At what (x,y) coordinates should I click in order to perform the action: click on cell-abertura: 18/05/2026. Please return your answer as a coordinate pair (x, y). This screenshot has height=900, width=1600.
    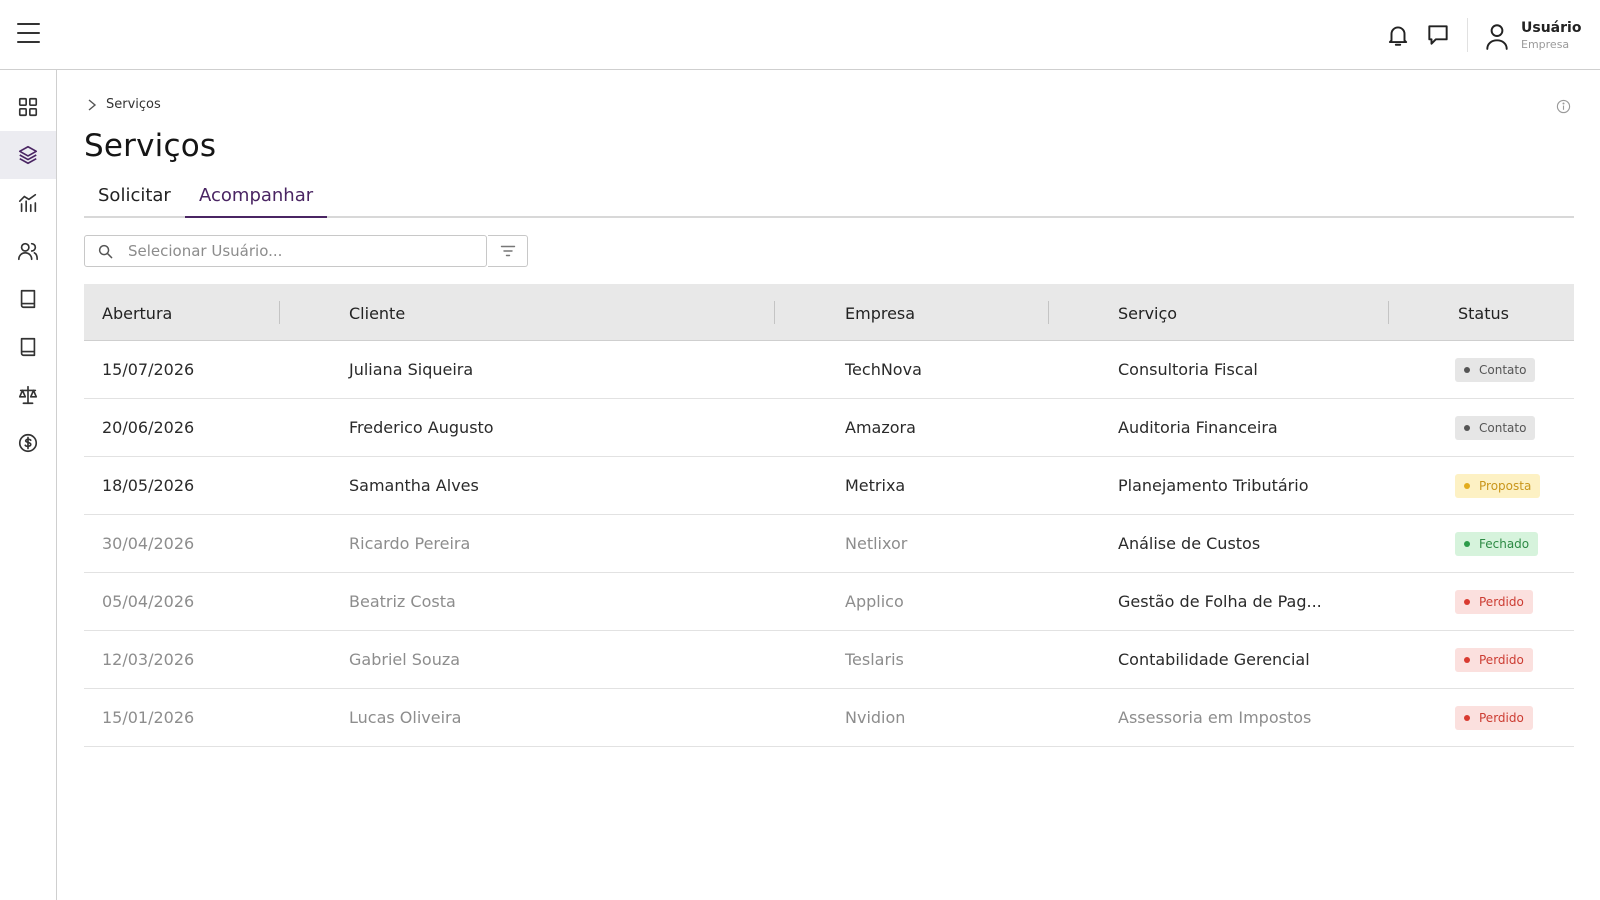
    Looking at the image, I should click on (148, 485).